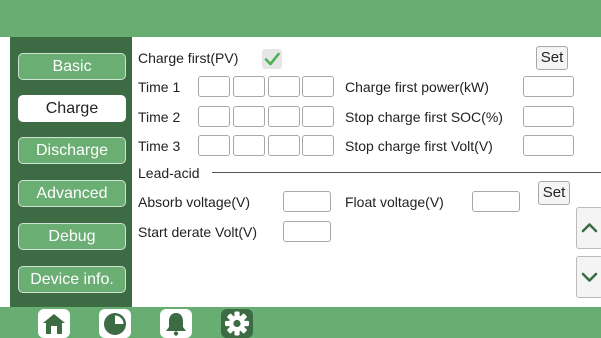  I want to click on charge-first-checkbox, so click(272, 59).